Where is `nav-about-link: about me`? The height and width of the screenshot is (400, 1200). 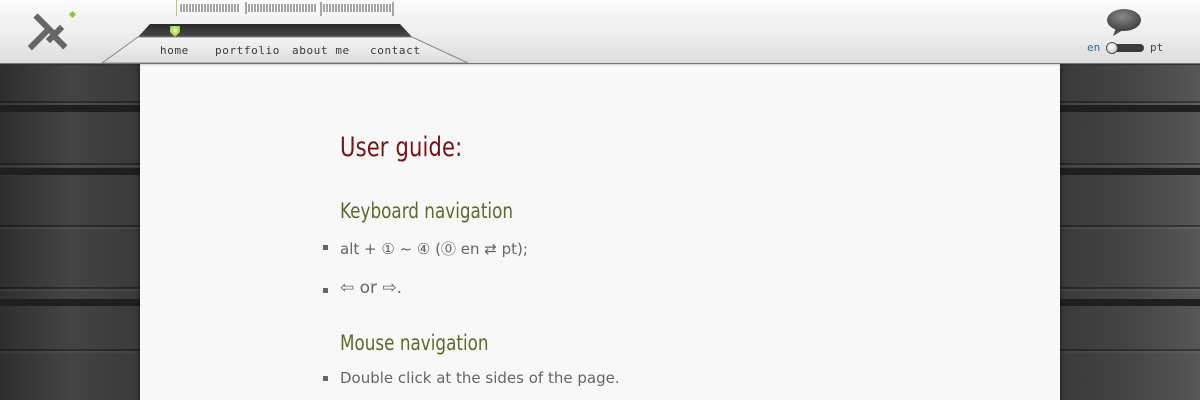 nav-about-link: about me is located at coordinates (321, 50).